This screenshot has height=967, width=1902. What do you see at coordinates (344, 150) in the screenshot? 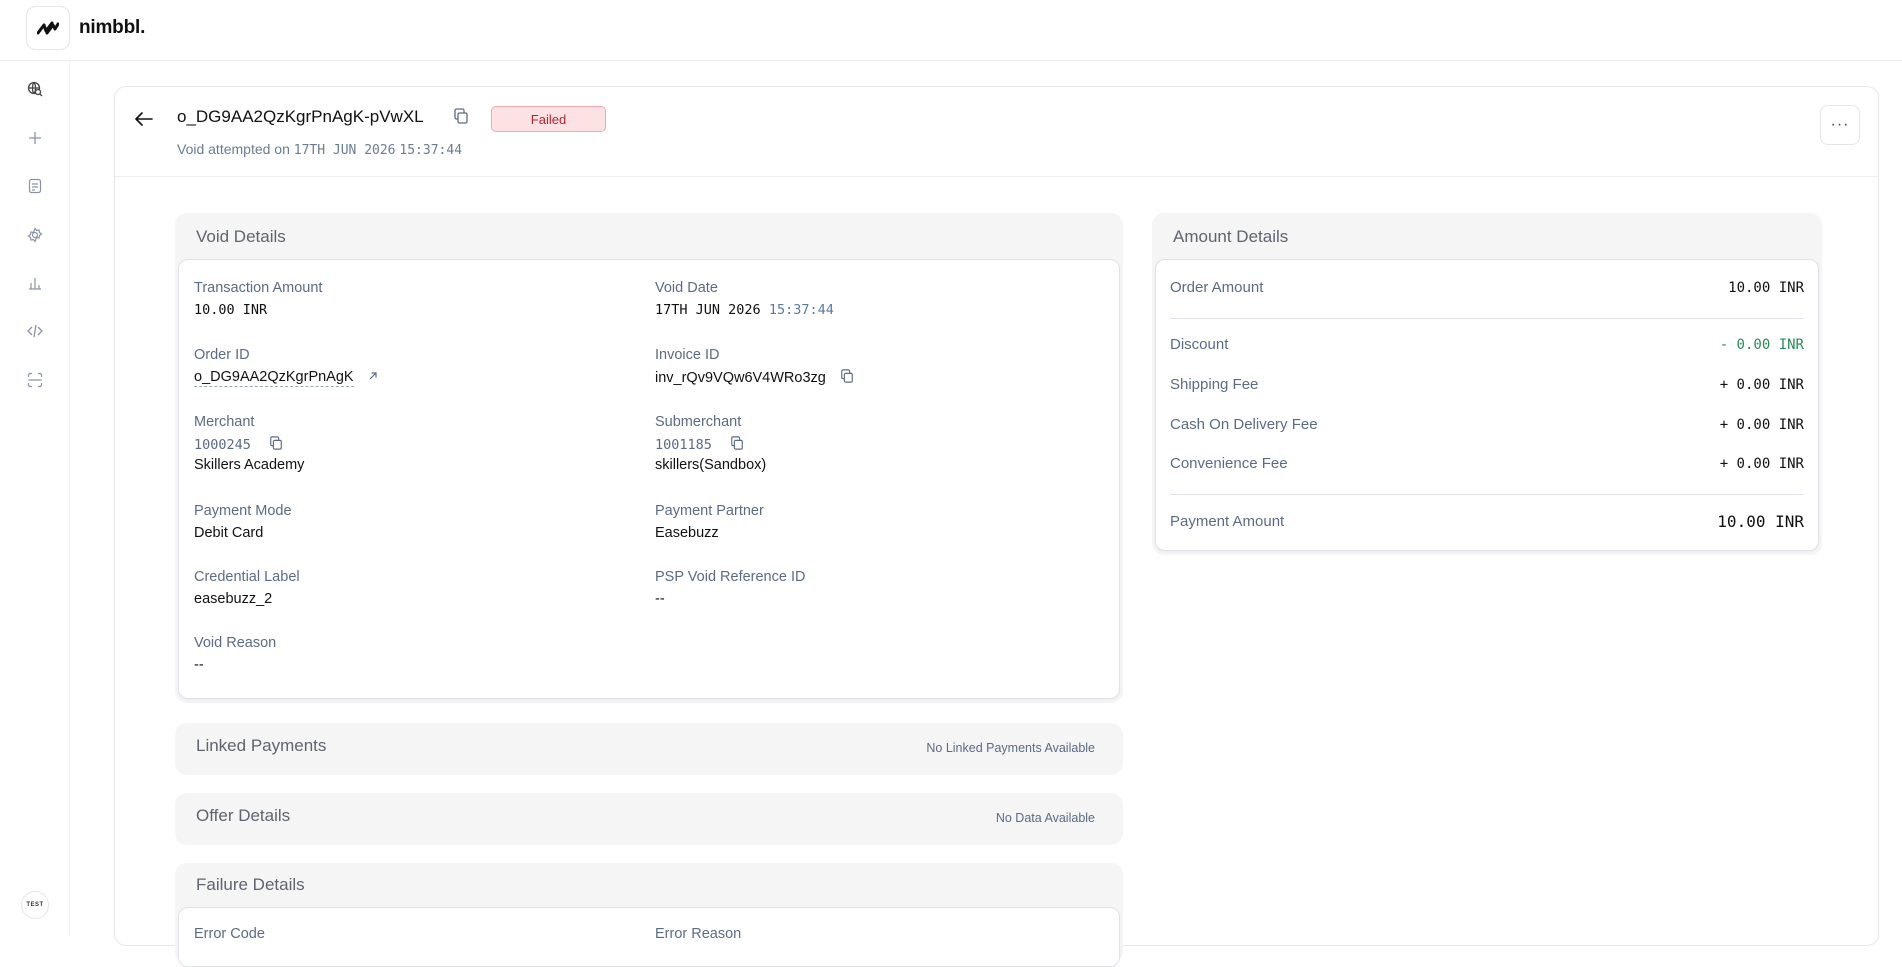
I see `attempt-date: 17TH JUN 2026` at bounding box center [344, 150].